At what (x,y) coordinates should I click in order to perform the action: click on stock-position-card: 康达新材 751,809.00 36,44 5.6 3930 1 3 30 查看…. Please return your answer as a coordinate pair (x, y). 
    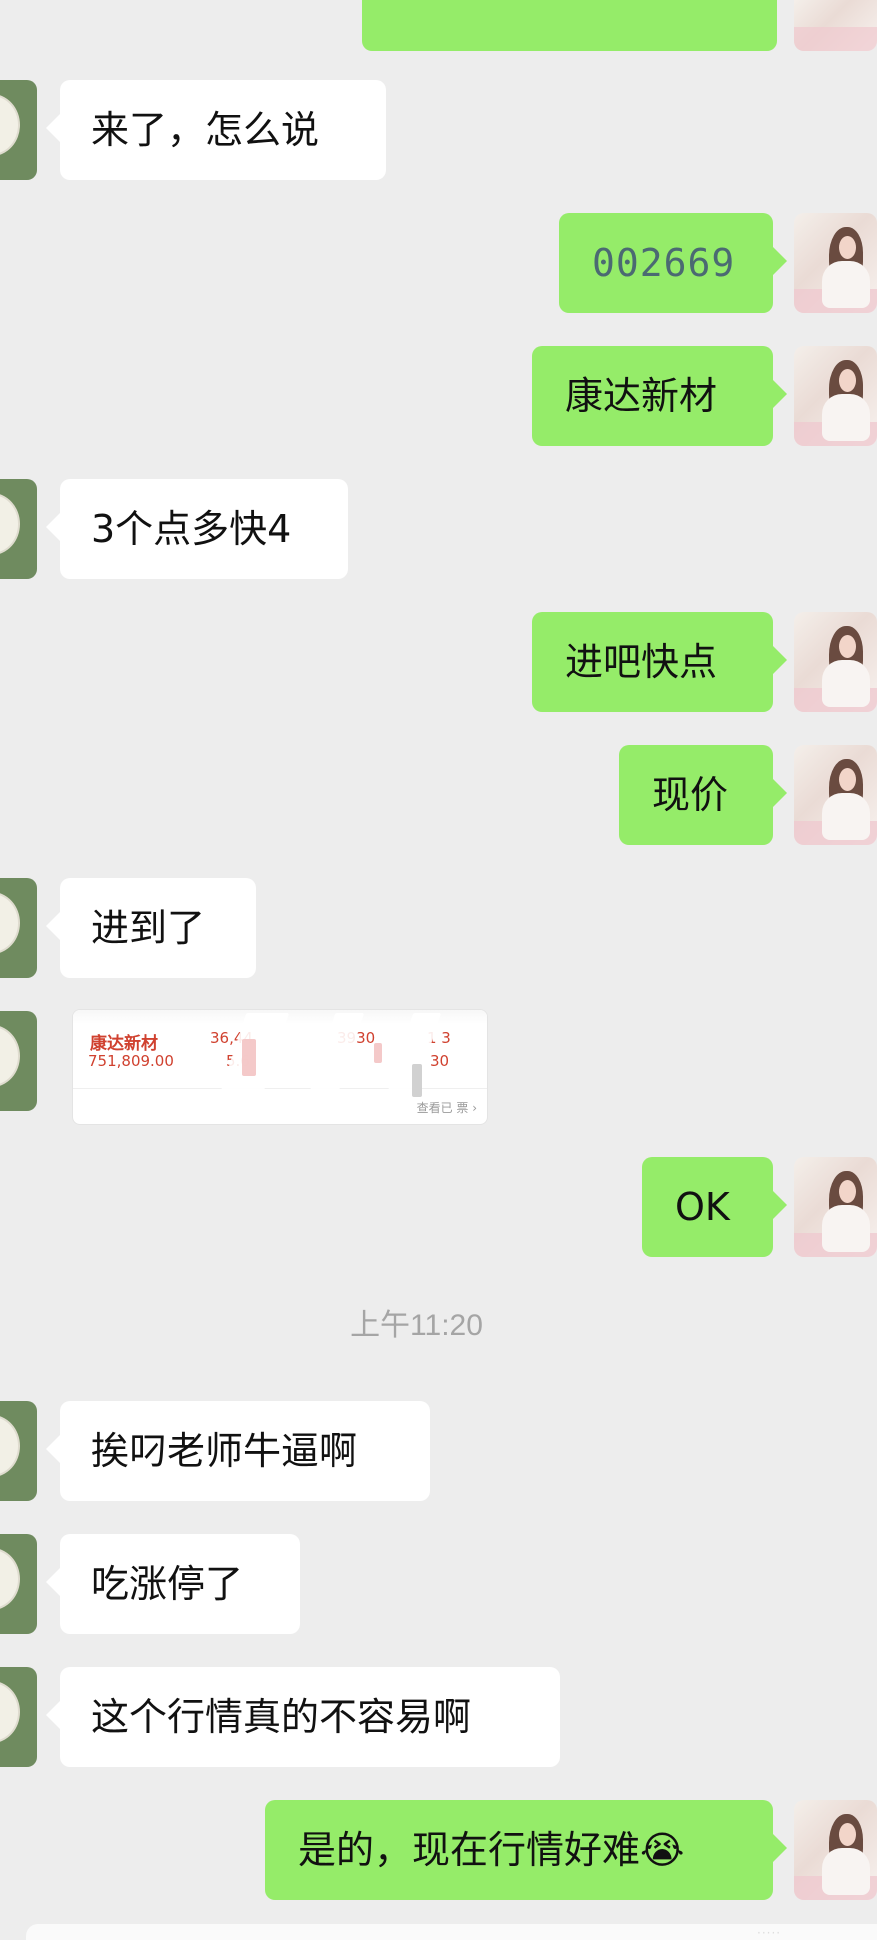
    Looking at the image, I should click on (280, 1067).